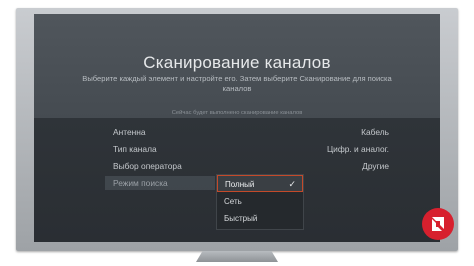 This screenshot has width=474, height=266. Describe the element at coordinates (140, 183) in the screenshot. I see `setting-search-mode-label: Режим поиска` at that location.